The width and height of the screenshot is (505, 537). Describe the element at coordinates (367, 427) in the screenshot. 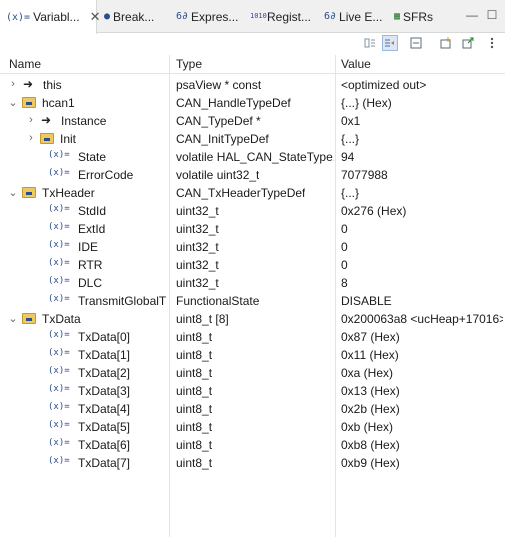

I see `variable-value: 0xb (Hex)` at that location.